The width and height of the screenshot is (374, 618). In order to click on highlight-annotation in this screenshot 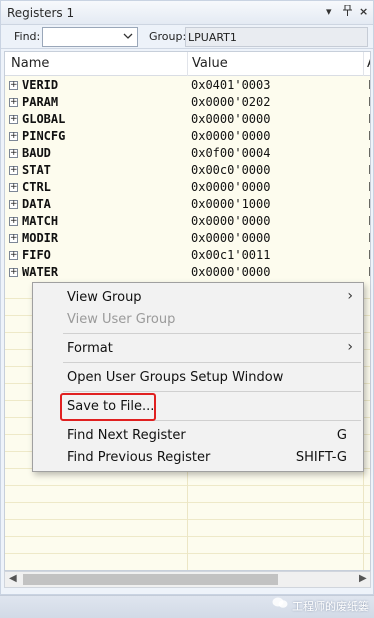, I will do `click(108, 407)`.